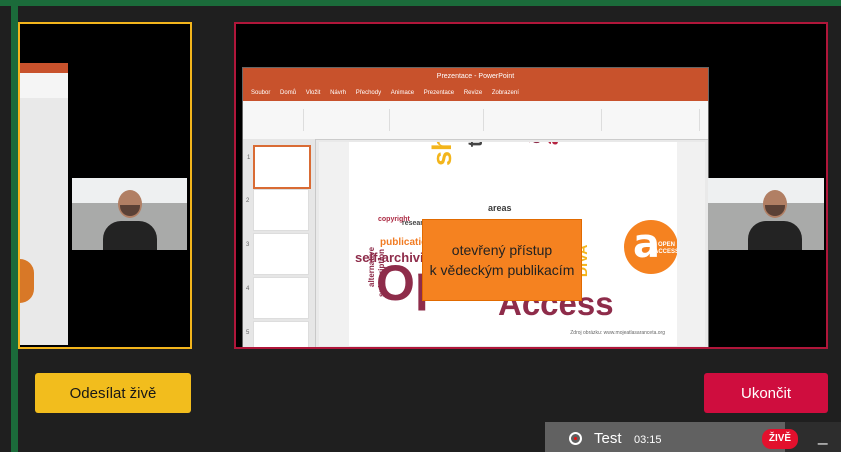 The width and height of the screenshot is (841, 452). Describe the element at coordinates (473, 93) in the screenshot. I see `ribbon-tab: Revize` at that location.